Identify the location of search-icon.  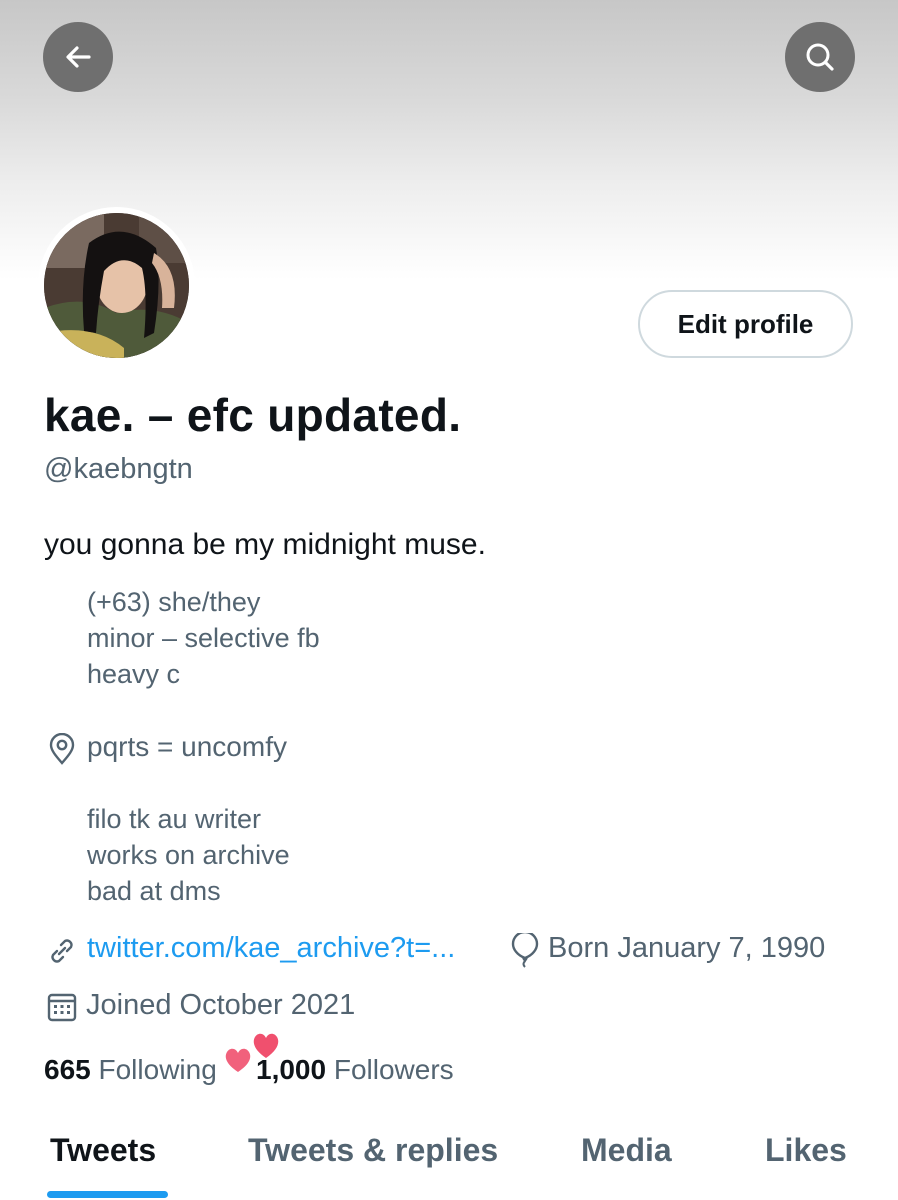
(820, 57).